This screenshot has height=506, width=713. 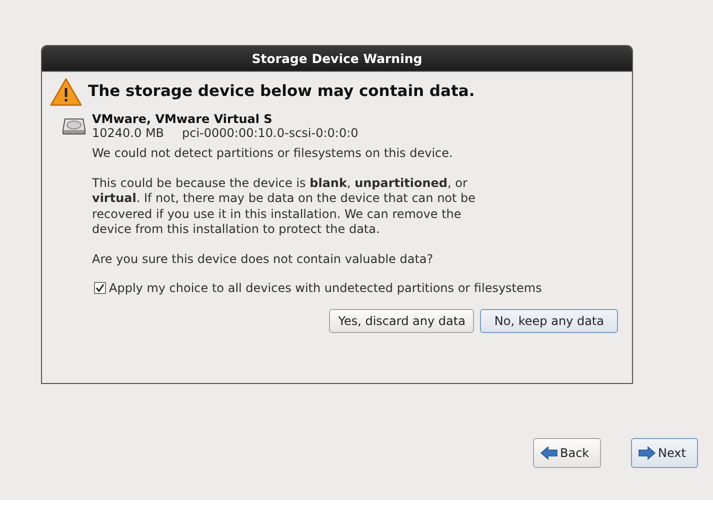 What do you see at coordinates (325, 288) in the screenshot?
I see `checkbox-label: Apply my choice to all devices with undetected partitions or filesystems` at bounding box center [325, 288].